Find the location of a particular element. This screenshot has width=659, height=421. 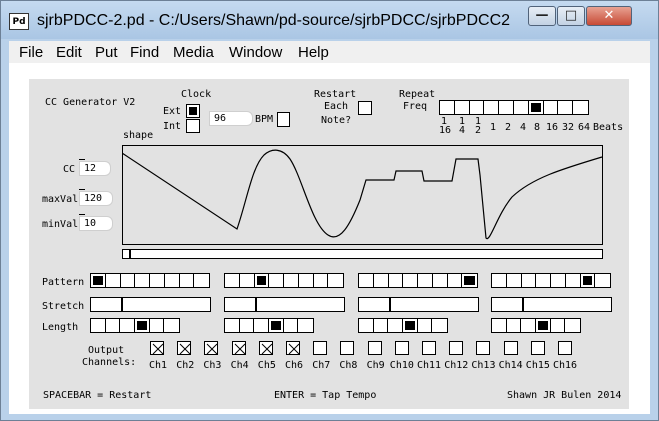

menu-help: Help is located at coordinates (313, 52).